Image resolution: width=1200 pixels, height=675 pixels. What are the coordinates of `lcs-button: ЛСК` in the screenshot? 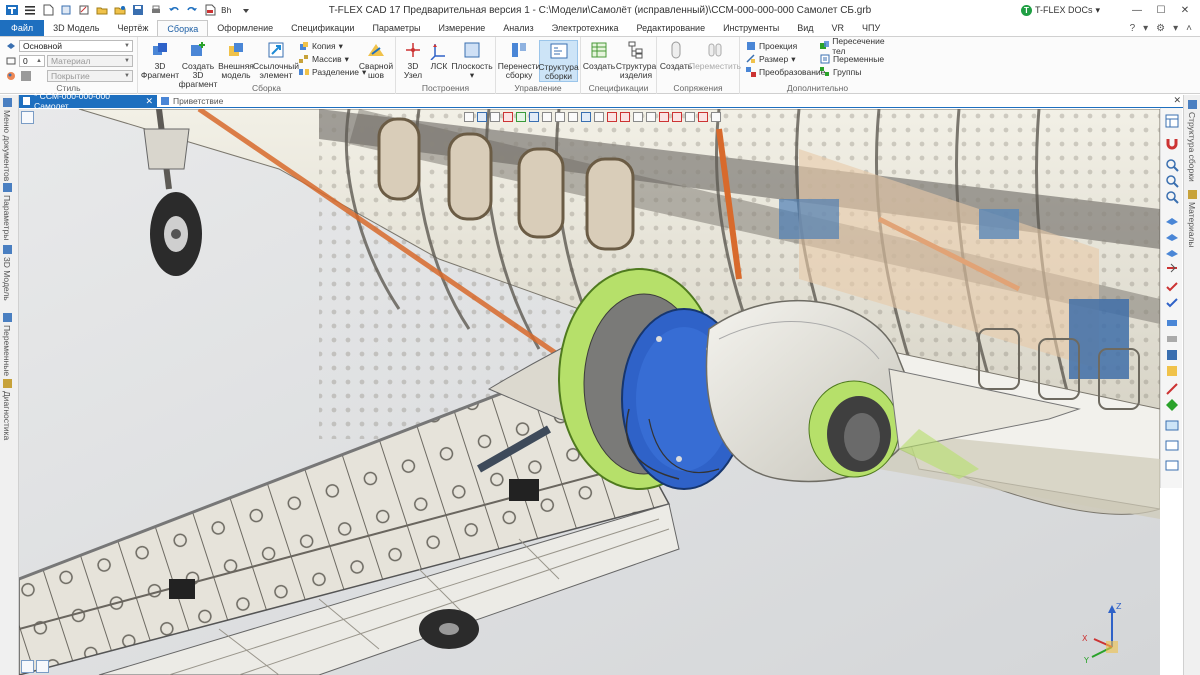 It's located at (439, 55).